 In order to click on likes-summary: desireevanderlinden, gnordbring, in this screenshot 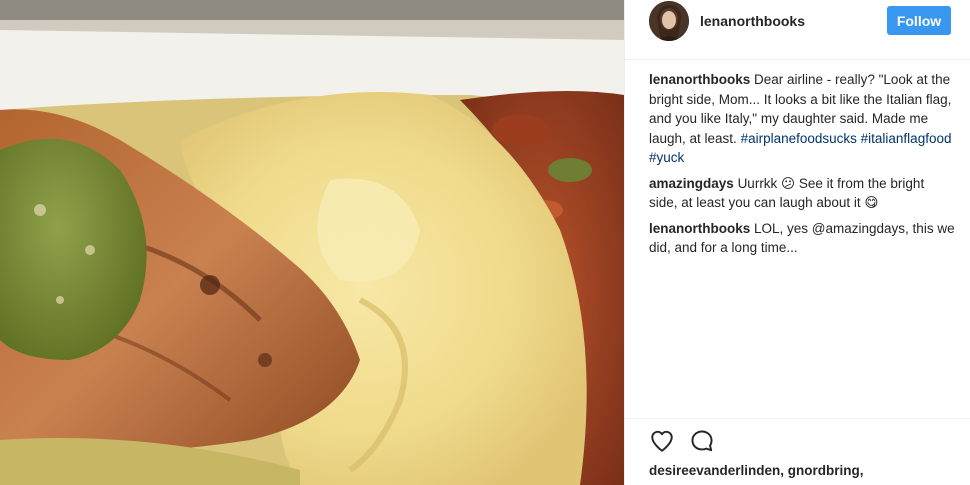, I will do `click(756, 470)`.